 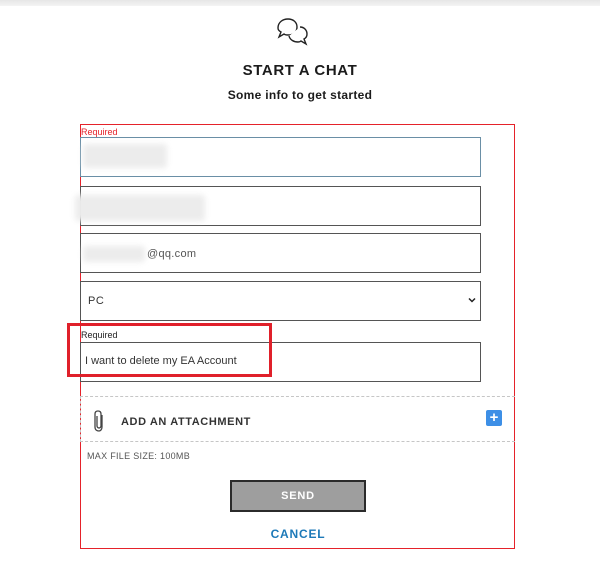 I want to click on paperclip-icon, so click(x=98, y=421).